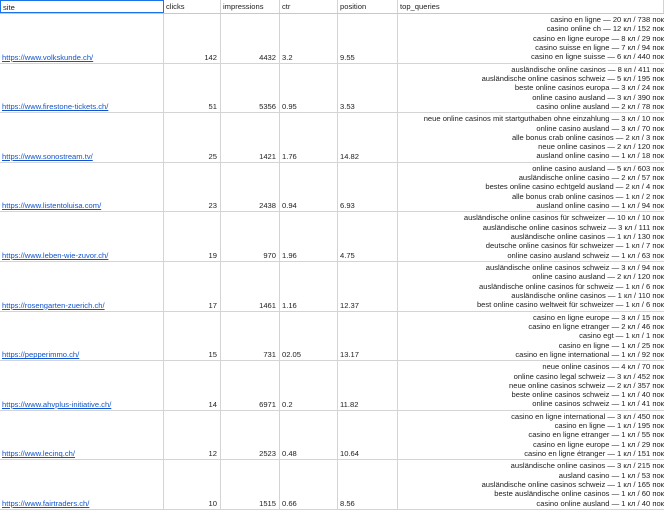 The image size is (664, 512). I want to click on clicks-cell: 142, so click(192, 38).